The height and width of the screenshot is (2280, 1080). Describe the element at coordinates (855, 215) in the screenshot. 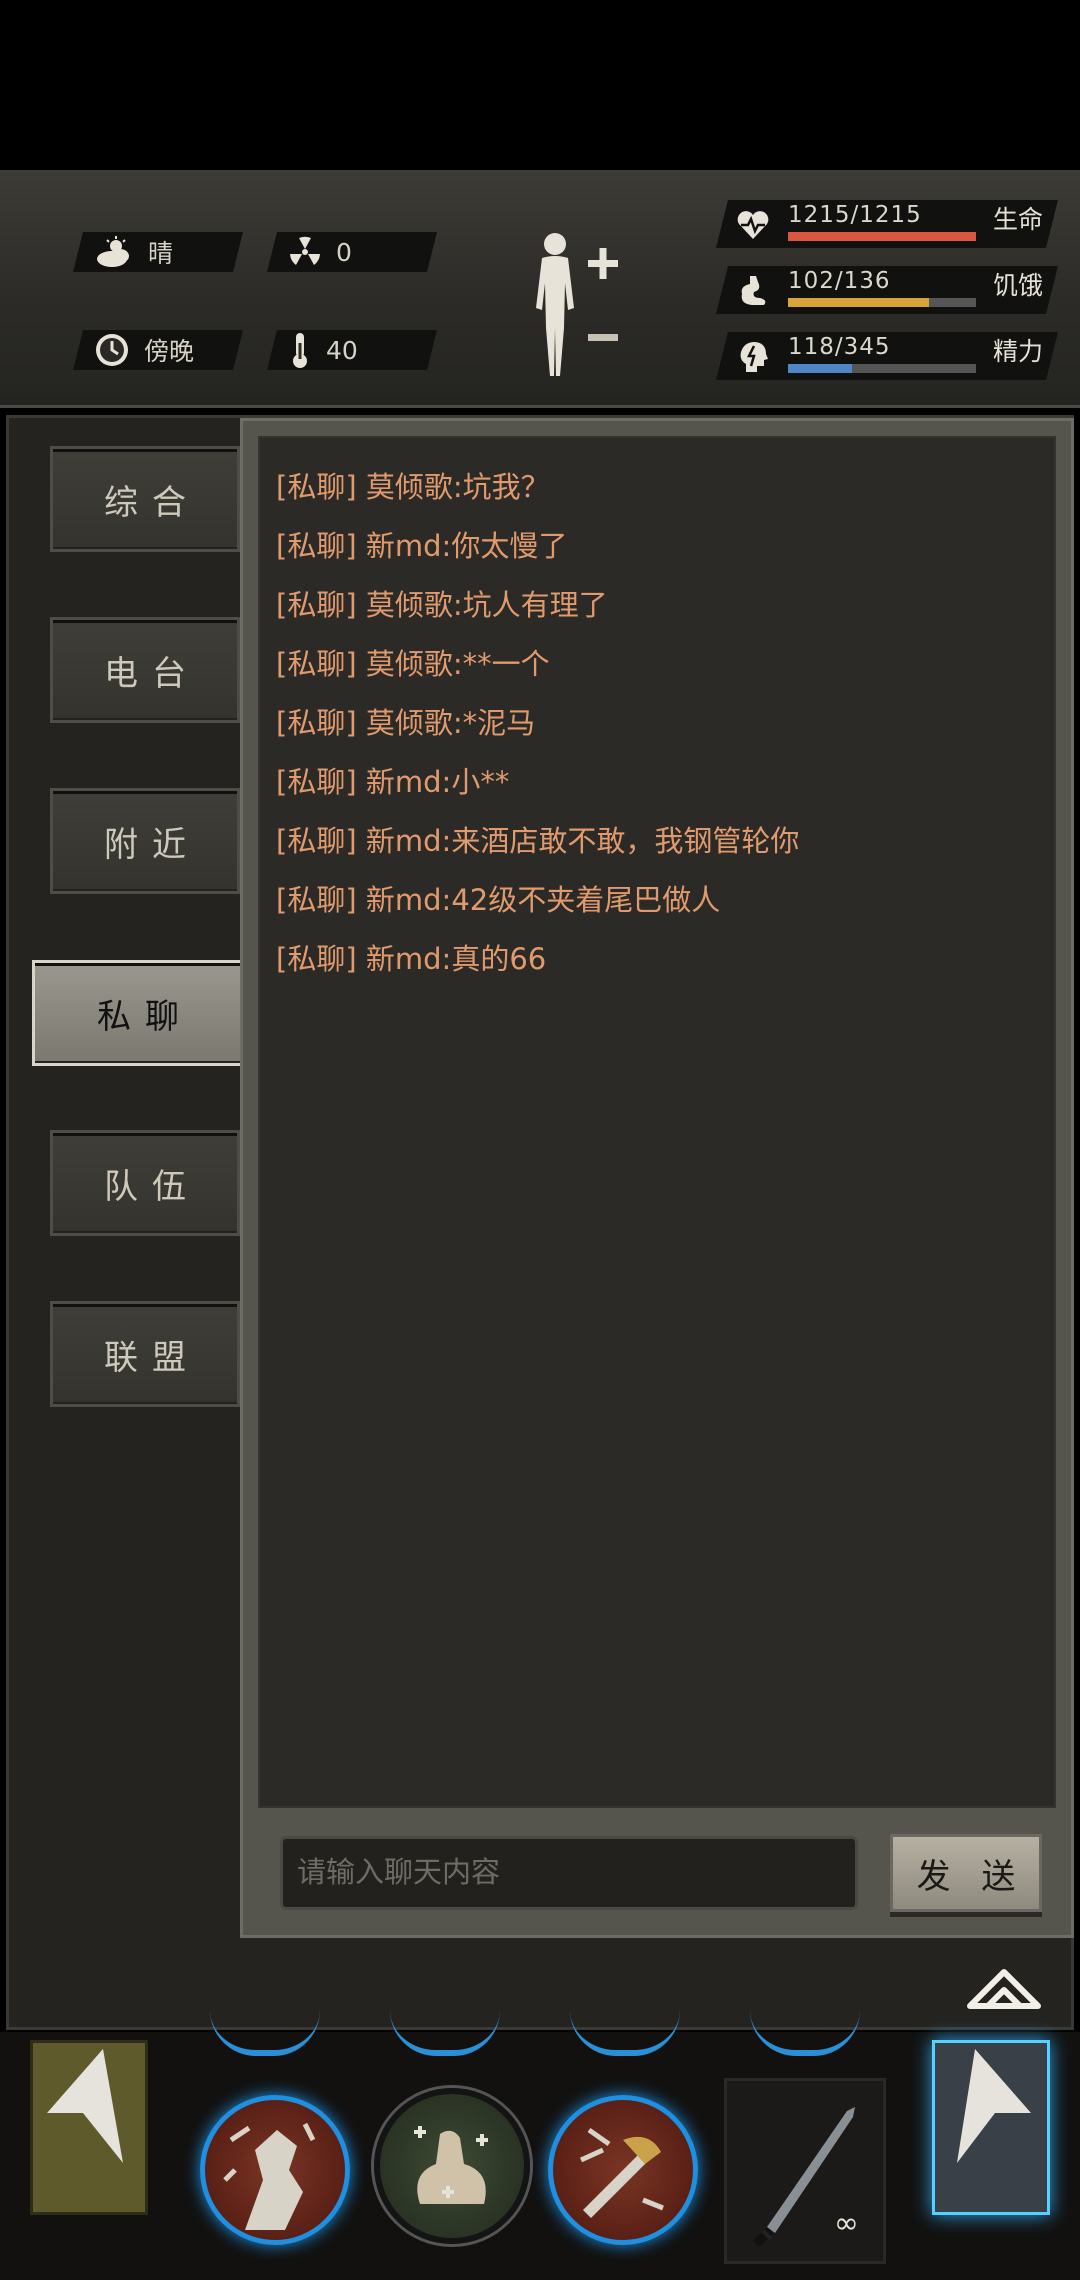

I see `health-value: 1215/1215` at that location.